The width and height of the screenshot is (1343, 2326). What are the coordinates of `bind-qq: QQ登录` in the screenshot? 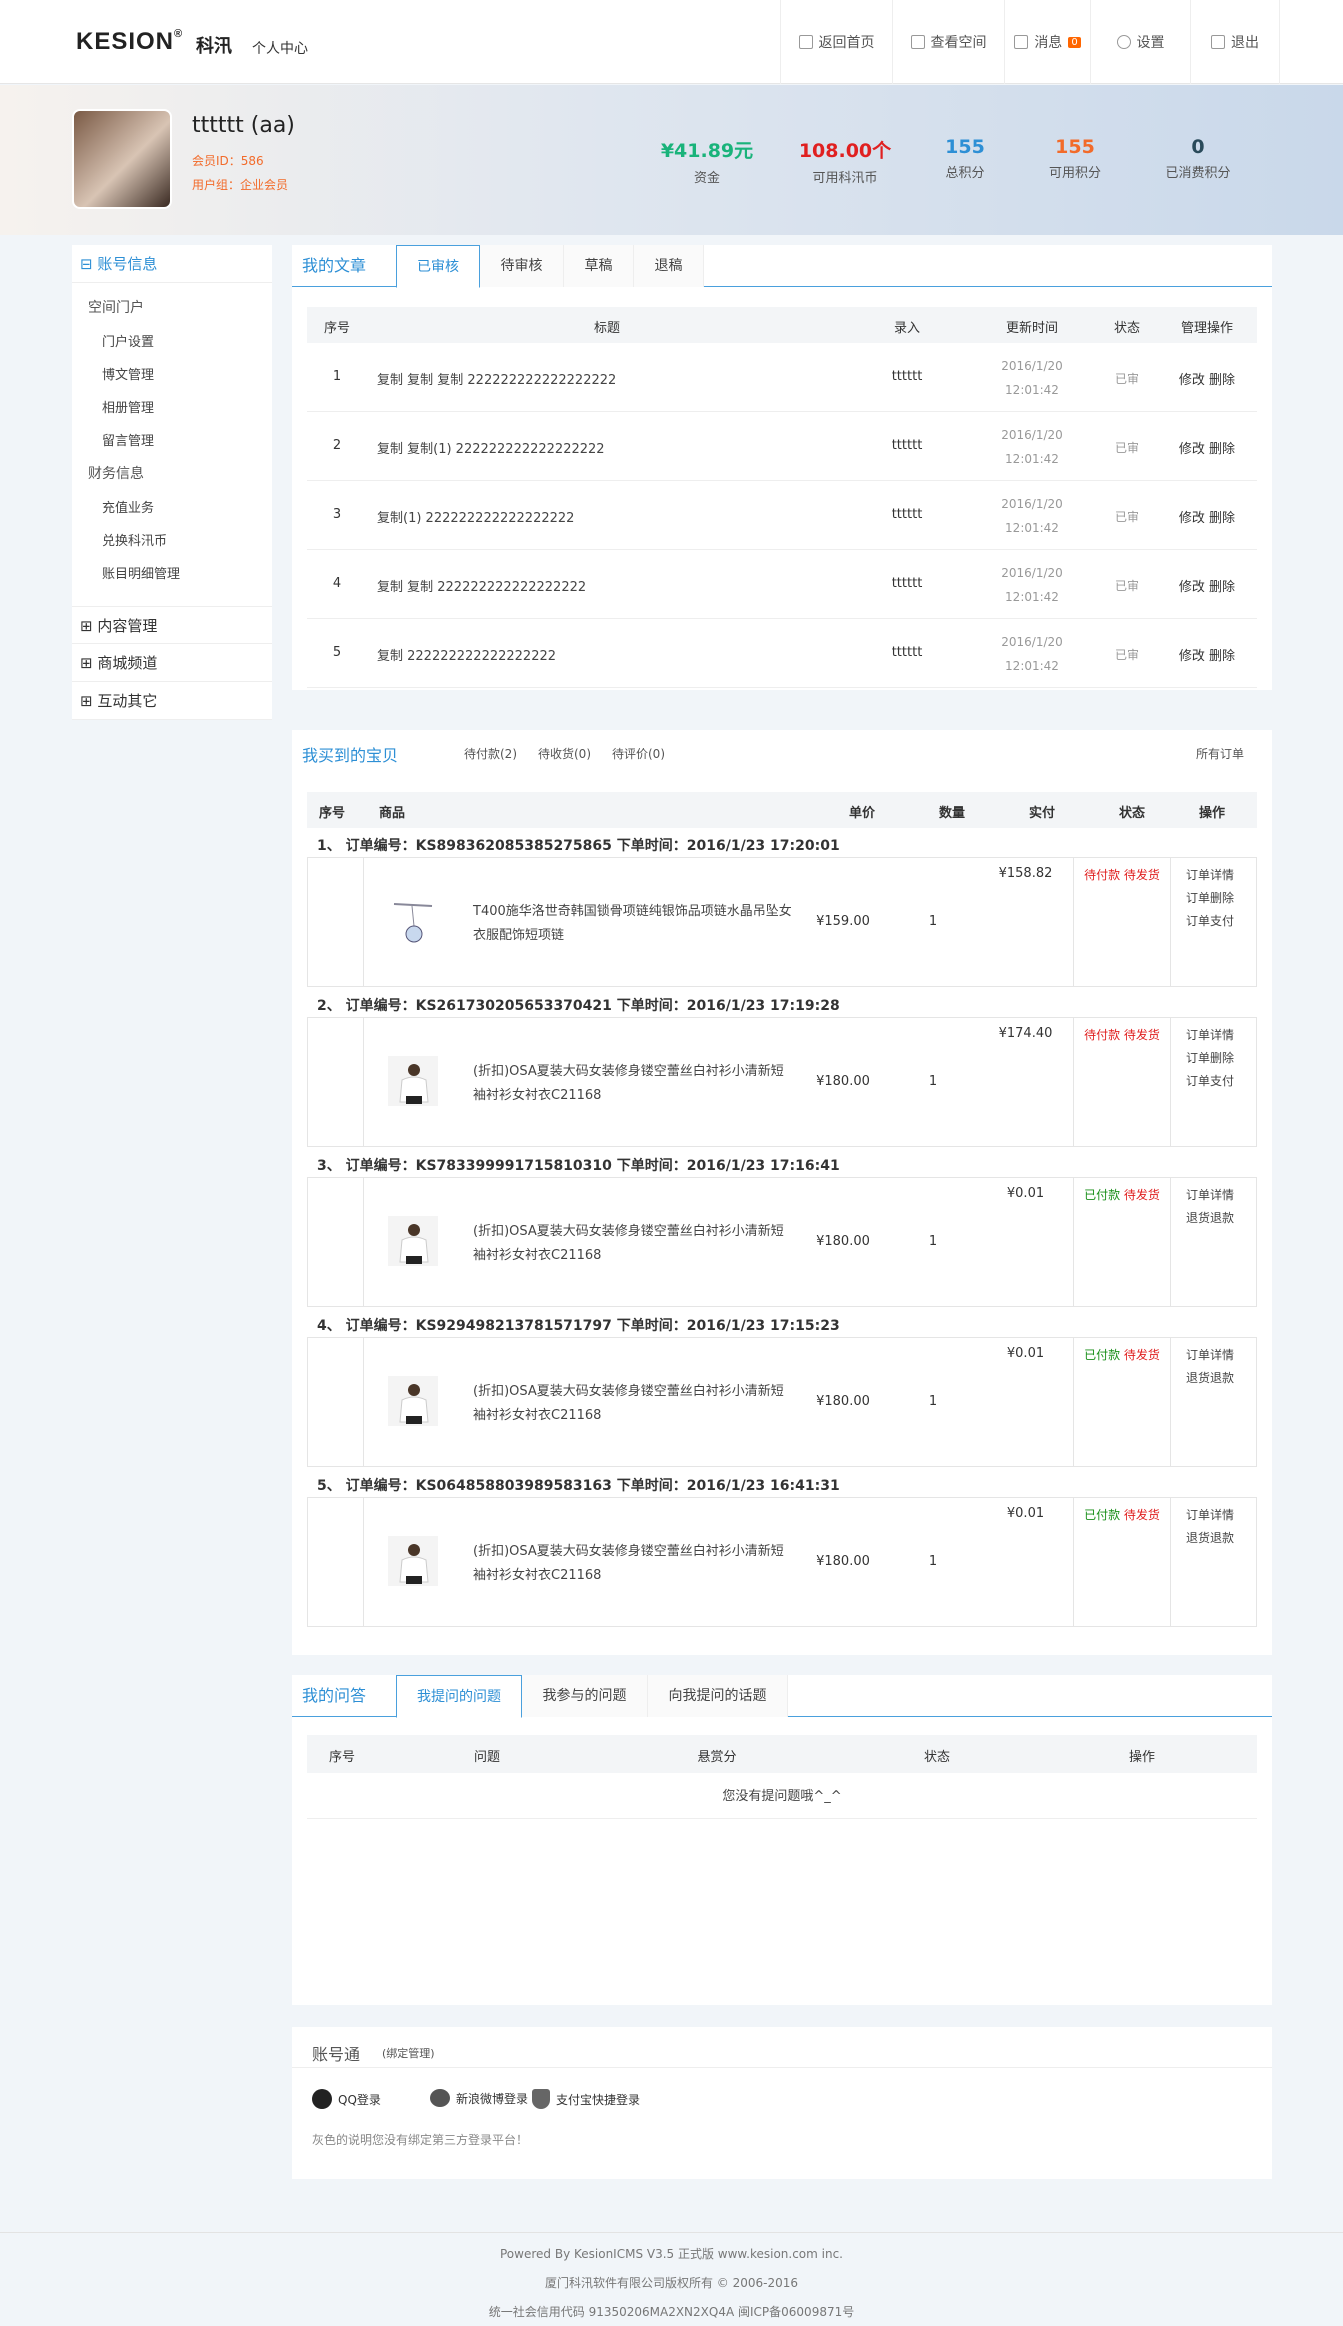 It's located at (346, 2099).